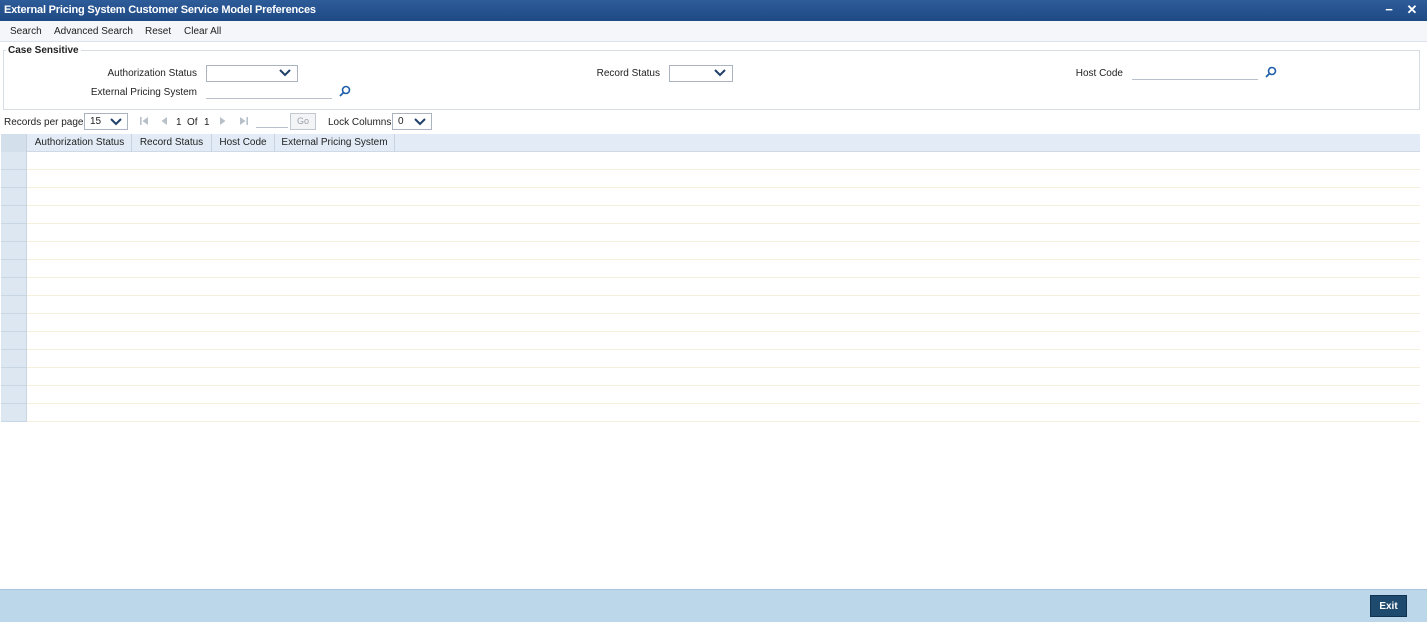  Describe the element at coordinates (303, 121) in the screenshot. I see `go-button: Go` at that location.